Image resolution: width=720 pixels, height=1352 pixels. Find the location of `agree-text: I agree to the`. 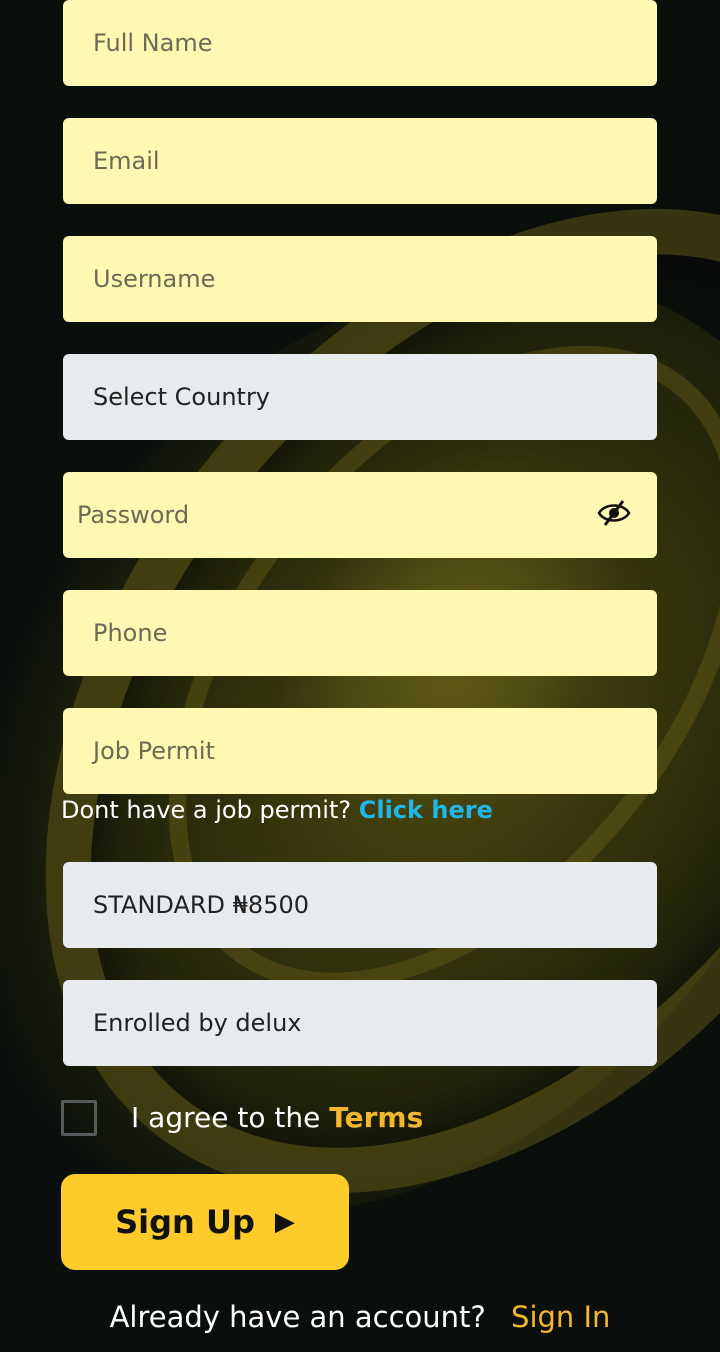

agree-text: I agree to the is located at coordinates (226, 1117).